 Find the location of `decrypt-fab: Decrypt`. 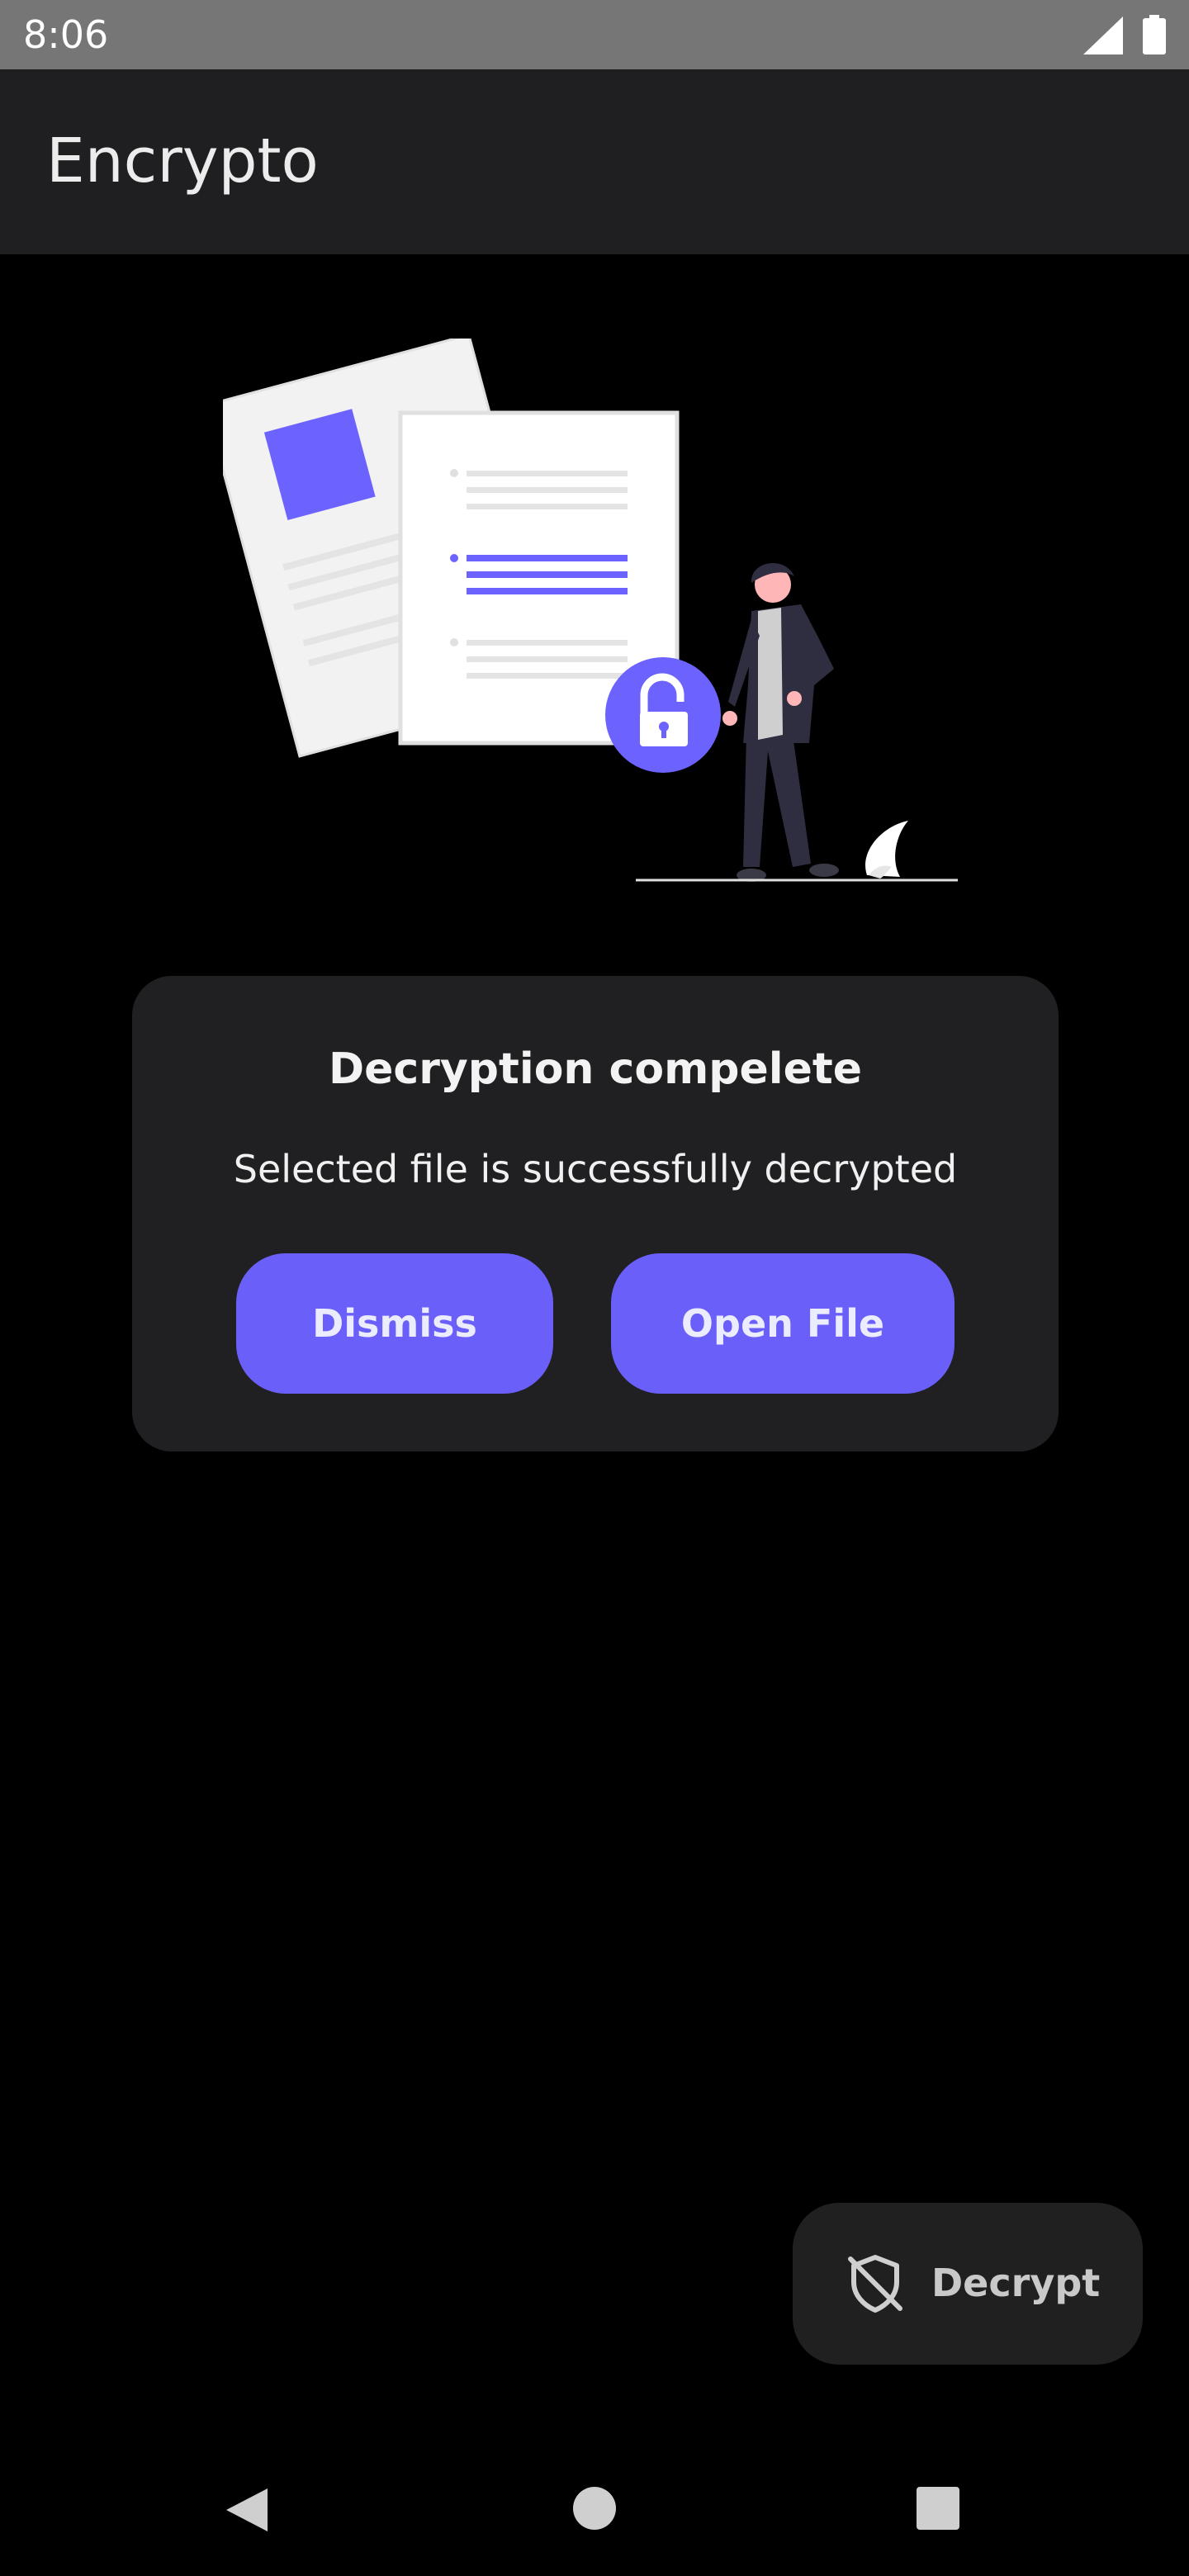

decrypt-fab: Decrypt is located at coordinates (968, 2284).